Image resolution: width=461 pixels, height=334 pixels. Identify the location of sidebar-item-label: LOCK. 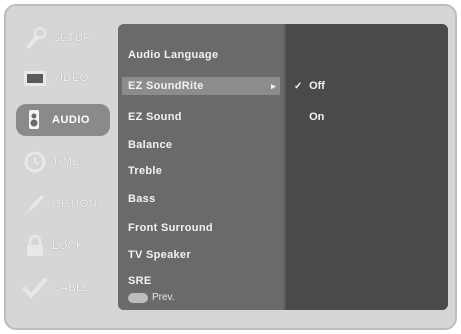
(68, 246).